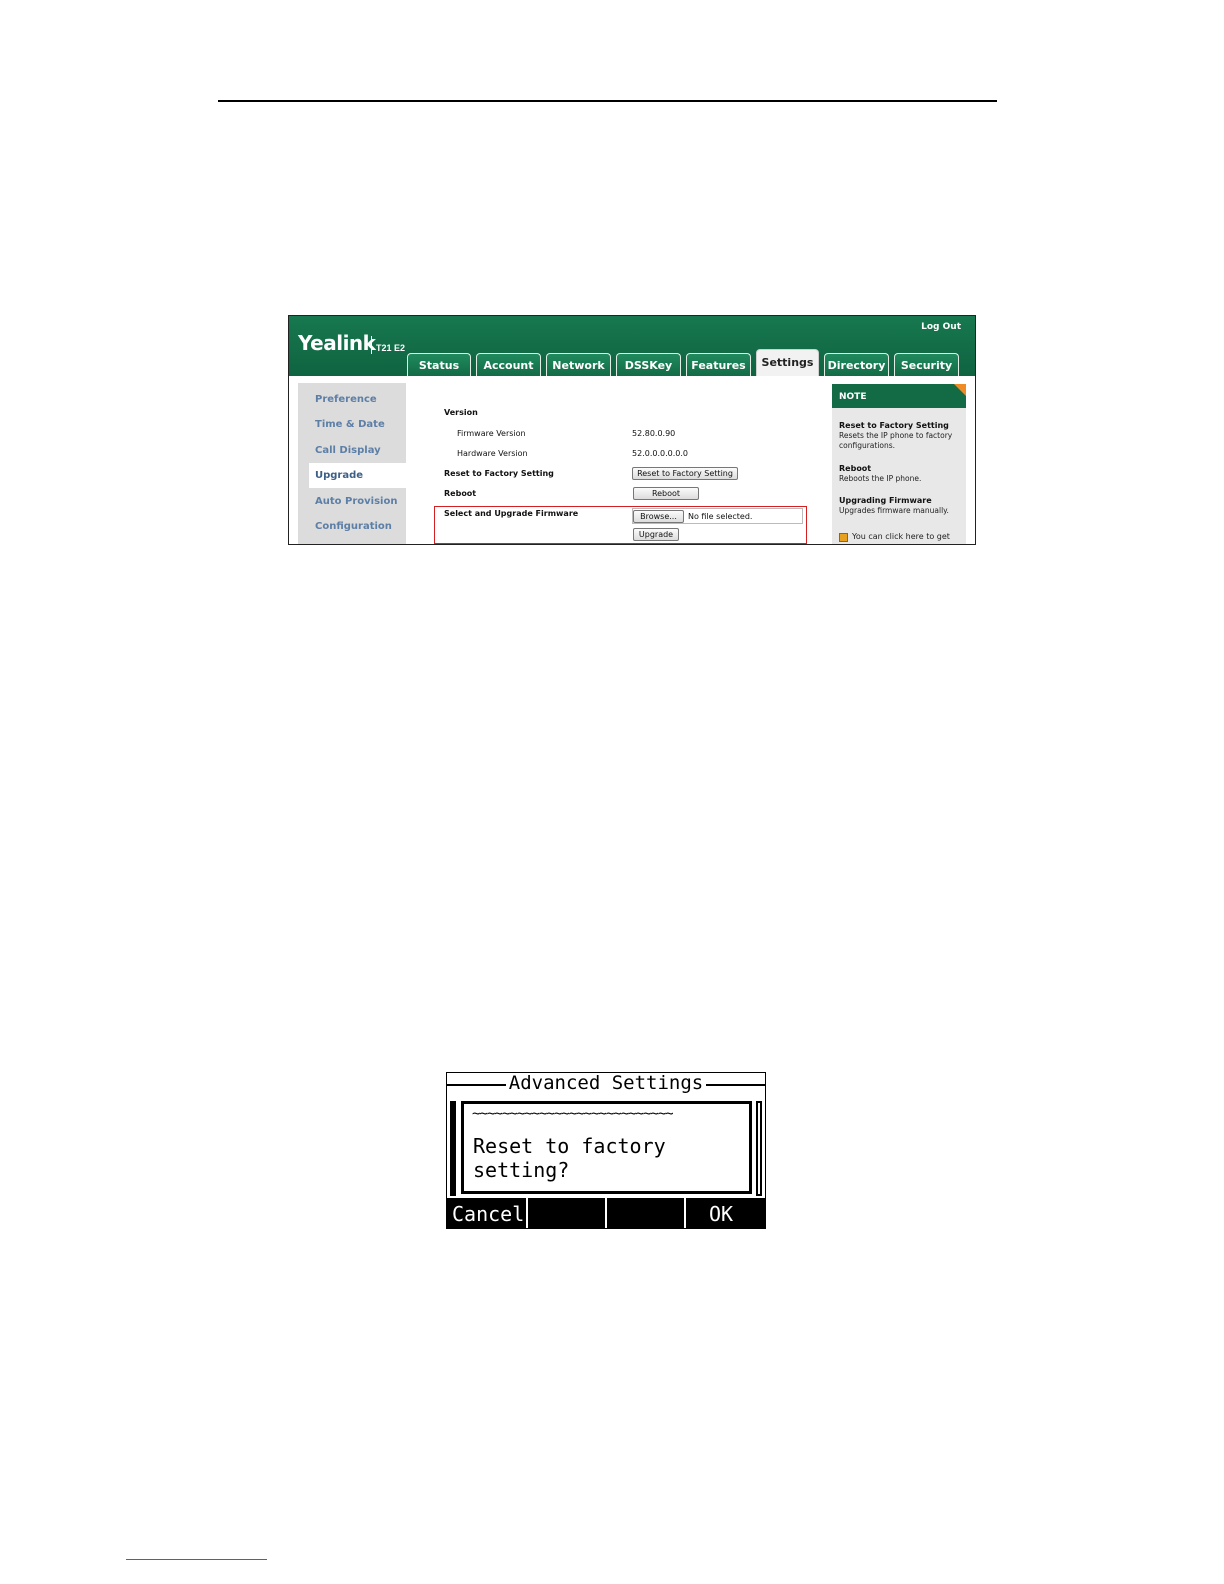 The width and height of the screenshot is (1224, 1584). Describe the element at coordinates (880, 478) in the screenshot. I see `note-item-desc: Reboots the IP phone.` at that location.